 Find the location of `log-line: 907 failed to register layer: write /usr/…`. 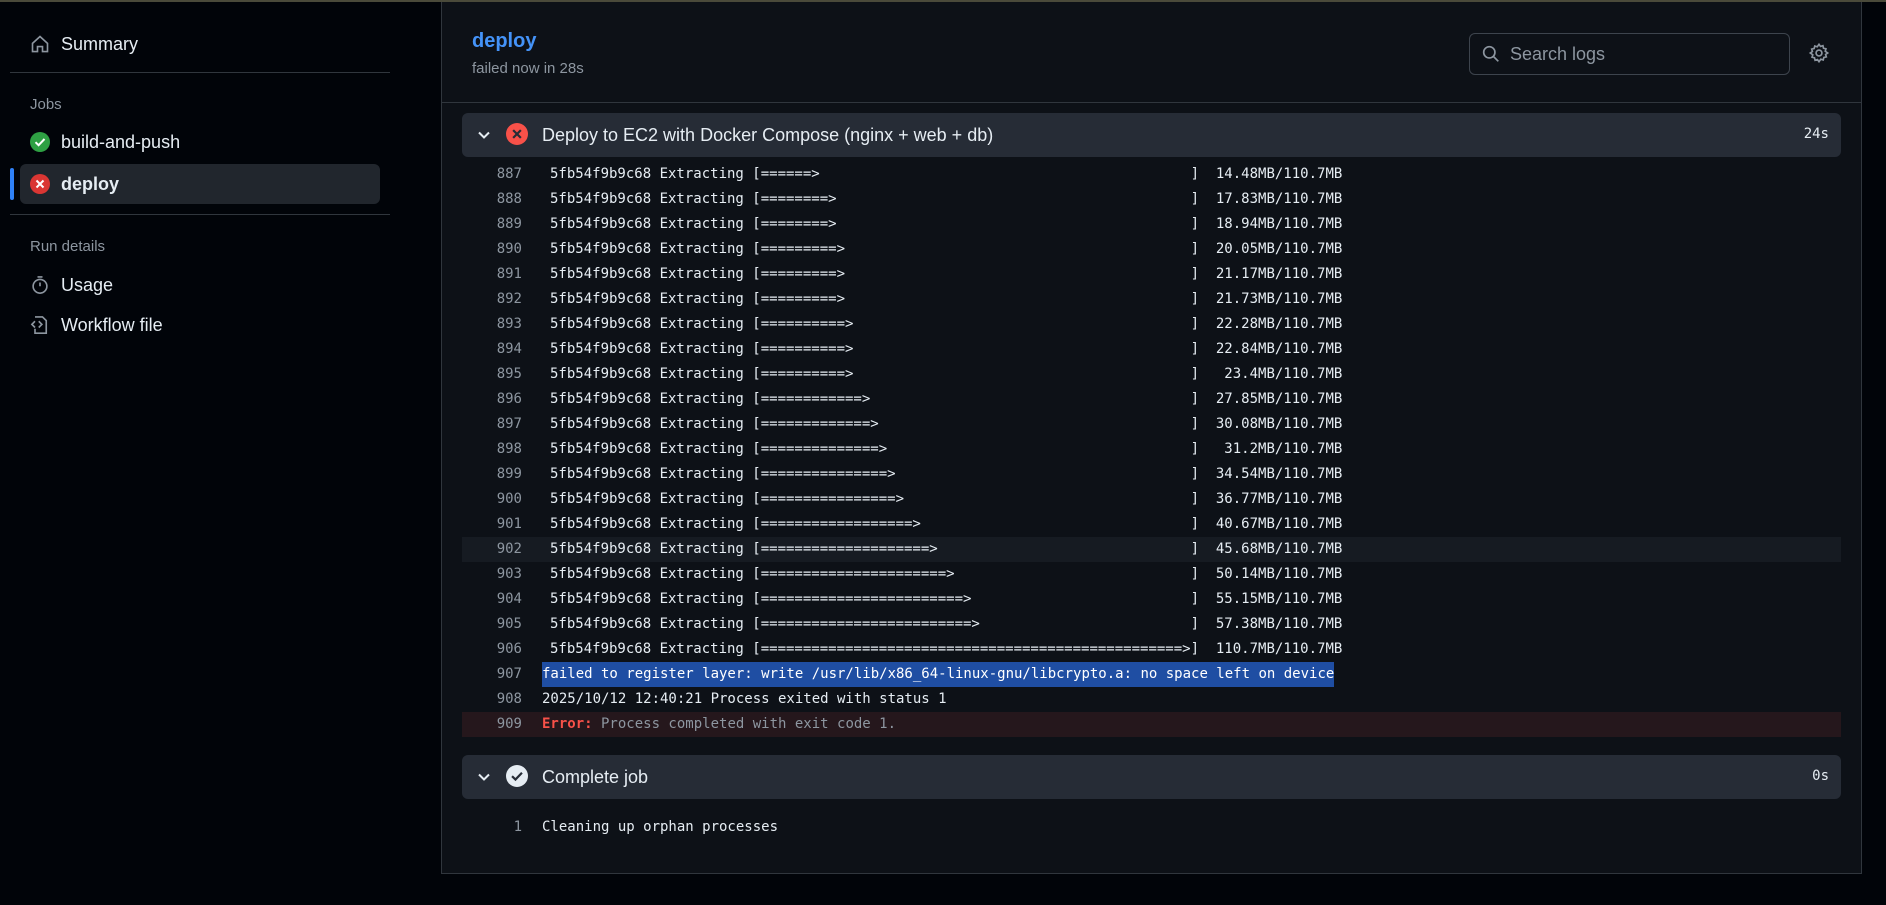

log-line: 907 failed to register layer: write /usr/… is located at coordinates (1151, 674).